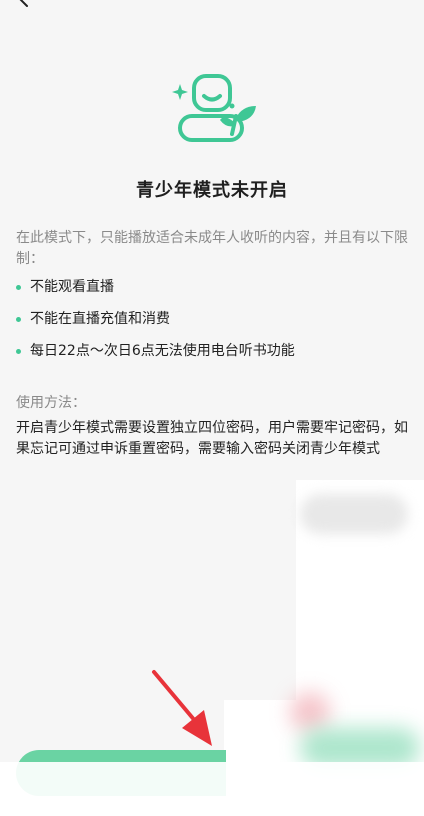 The width and height of the screenshot is (424, 816). What do you see at coordinates (212, 789) in the screenshot?
I see `bottom-overlay` at bounding box center [212, 789].